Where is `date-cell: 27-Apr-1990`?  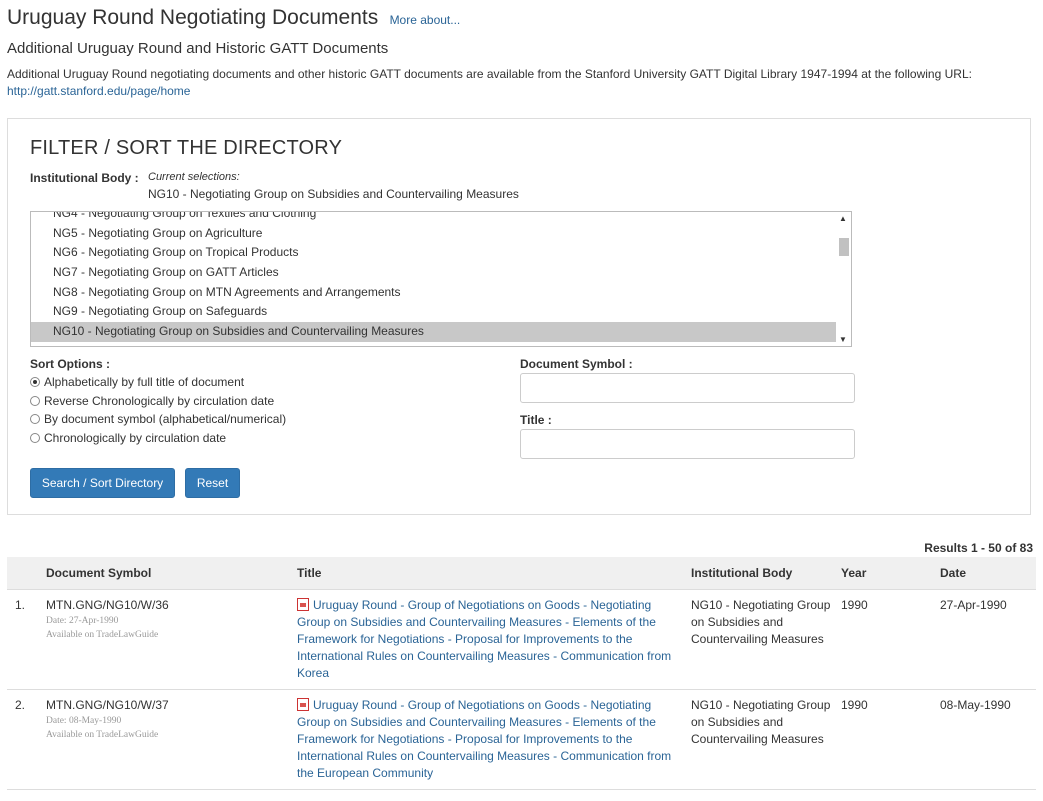
date-cell: 27-Apr-1990 is located at coordinates (973, 605).